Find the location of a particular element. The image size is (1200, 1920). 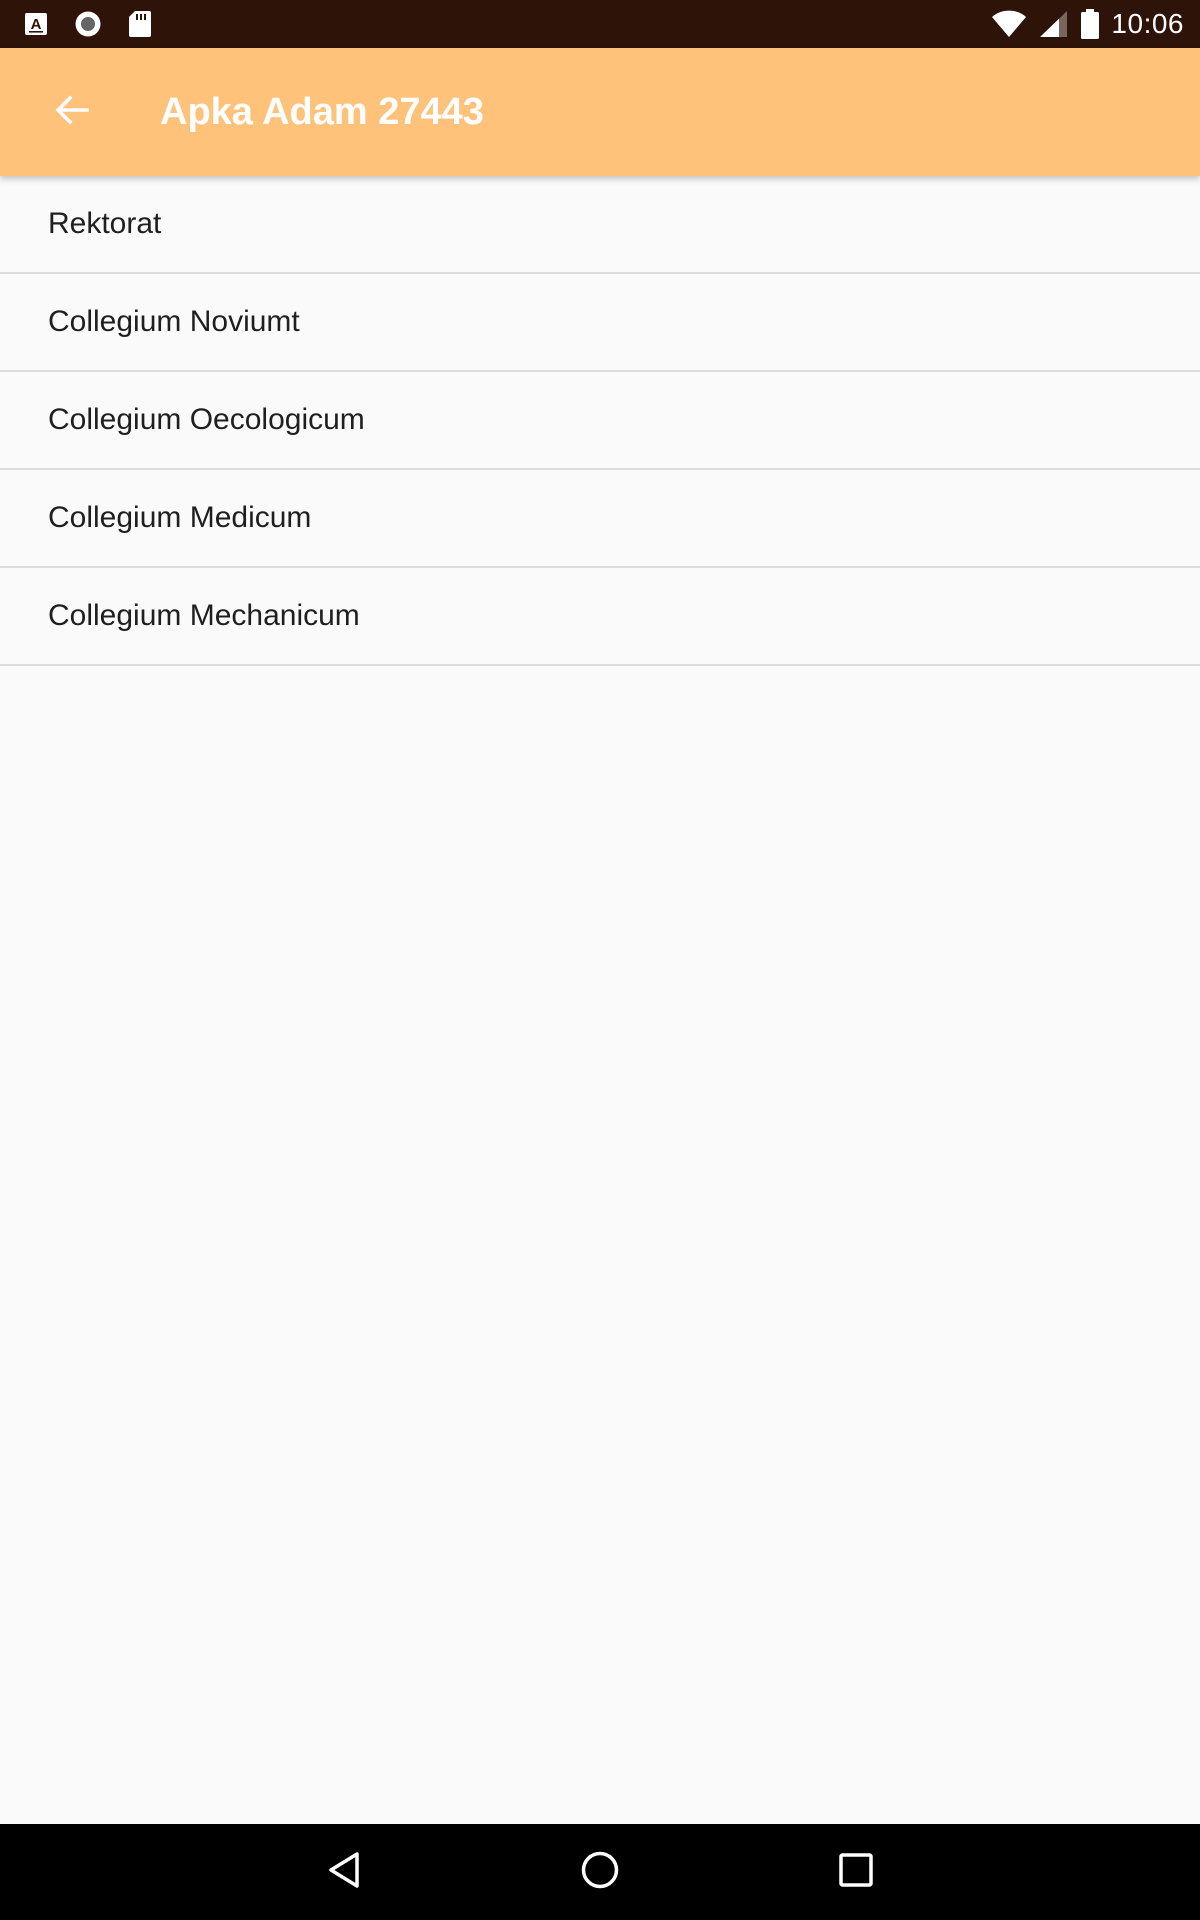

list-item-label: Collegium Oecologicum is located at coordinates (206, 419).